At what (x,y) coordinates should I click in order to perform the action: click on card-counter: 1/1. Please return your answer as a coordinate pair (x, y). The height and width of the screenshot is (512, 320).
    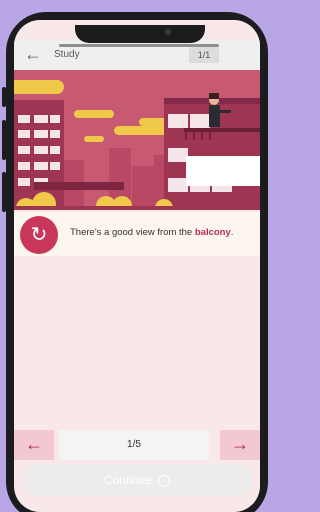
    Looking at the image, I should click on (204, 55).